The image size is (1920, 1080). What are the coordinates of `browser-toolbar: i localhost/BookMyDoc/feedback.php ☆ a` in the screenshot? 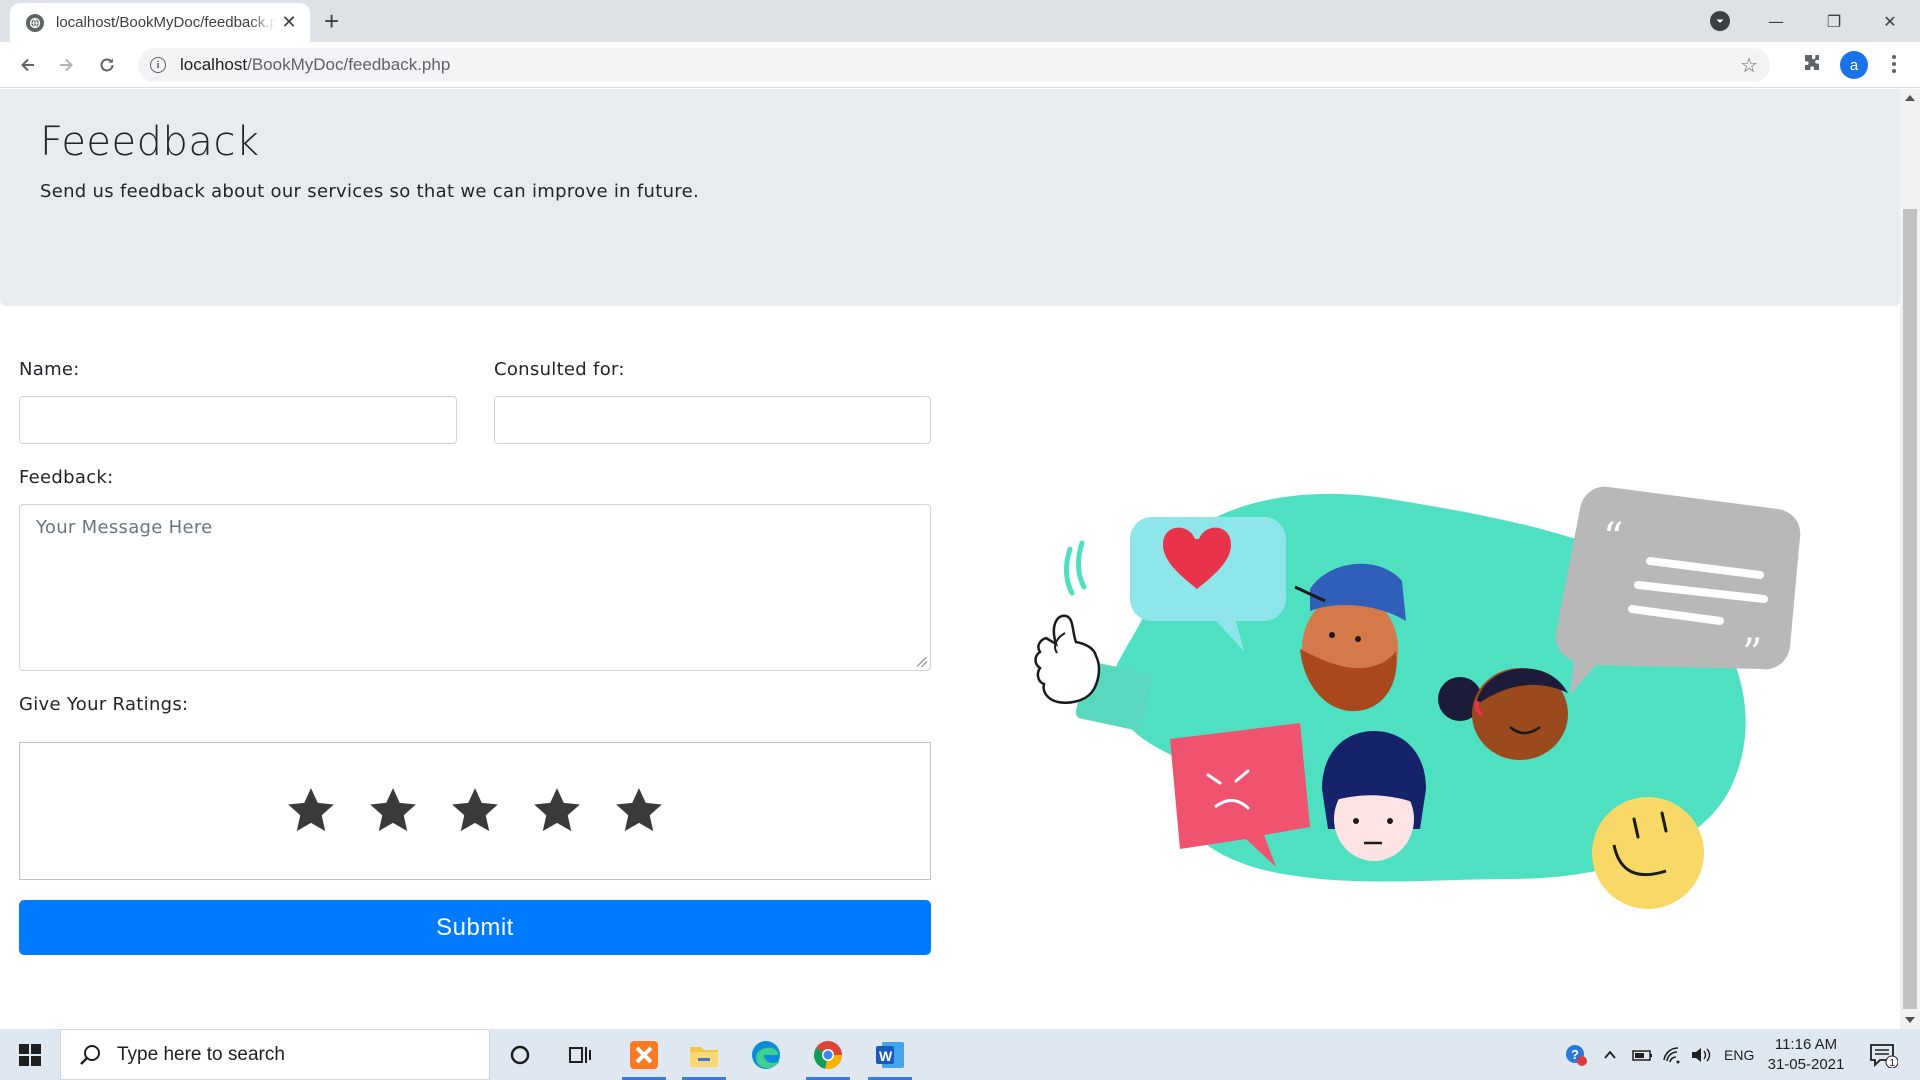 It's located at (960, 65).